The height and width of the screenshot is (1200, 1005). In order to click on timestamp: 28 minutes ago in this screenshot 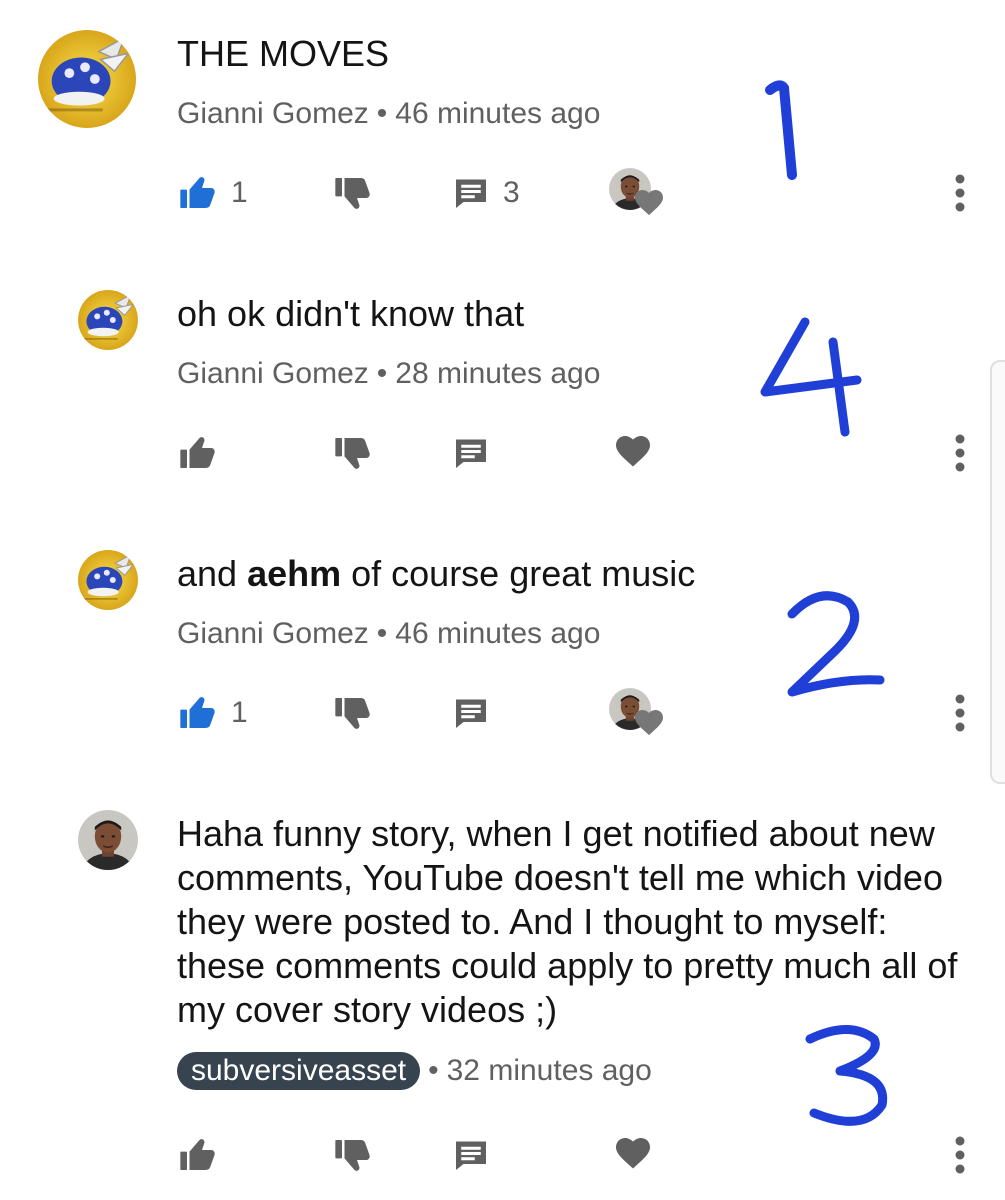, I will do `click(498, 373)`.